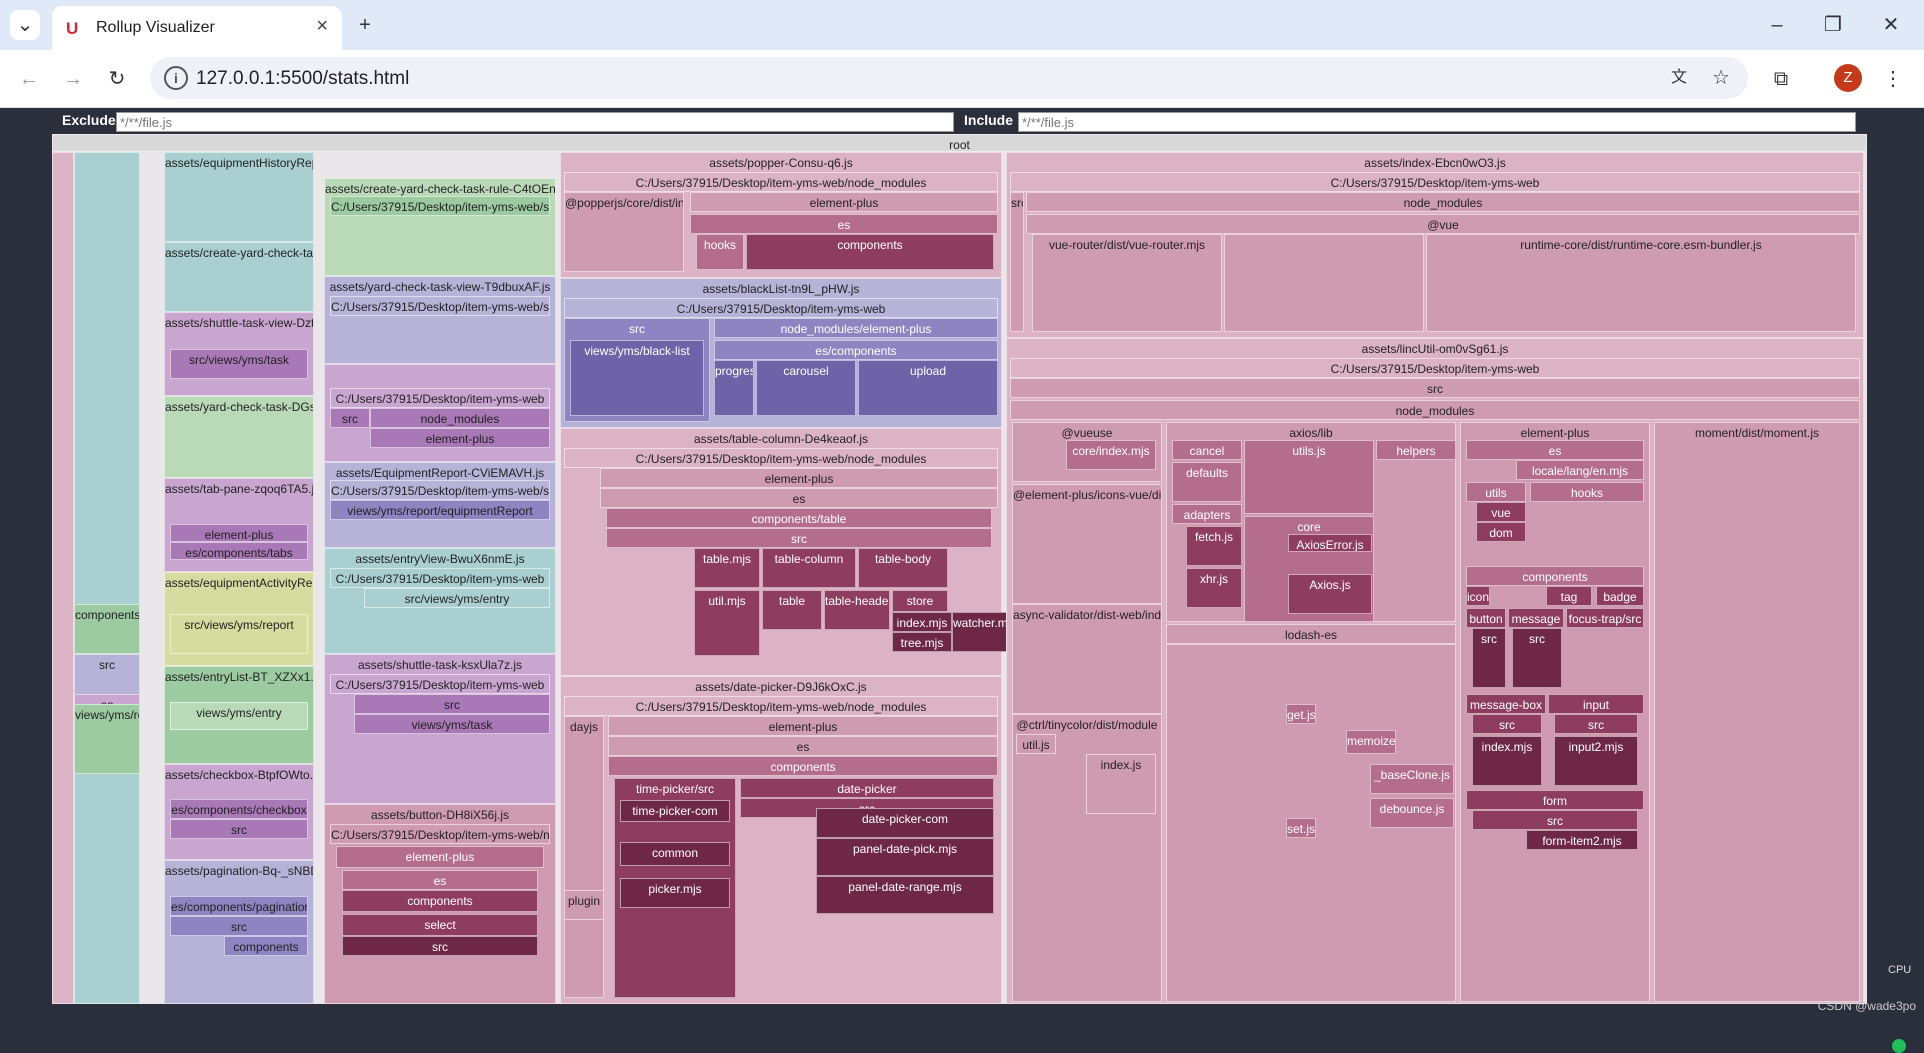 The image size is (1924, 1053). I want to click on node-ep-button: button, so click(1486, 618).